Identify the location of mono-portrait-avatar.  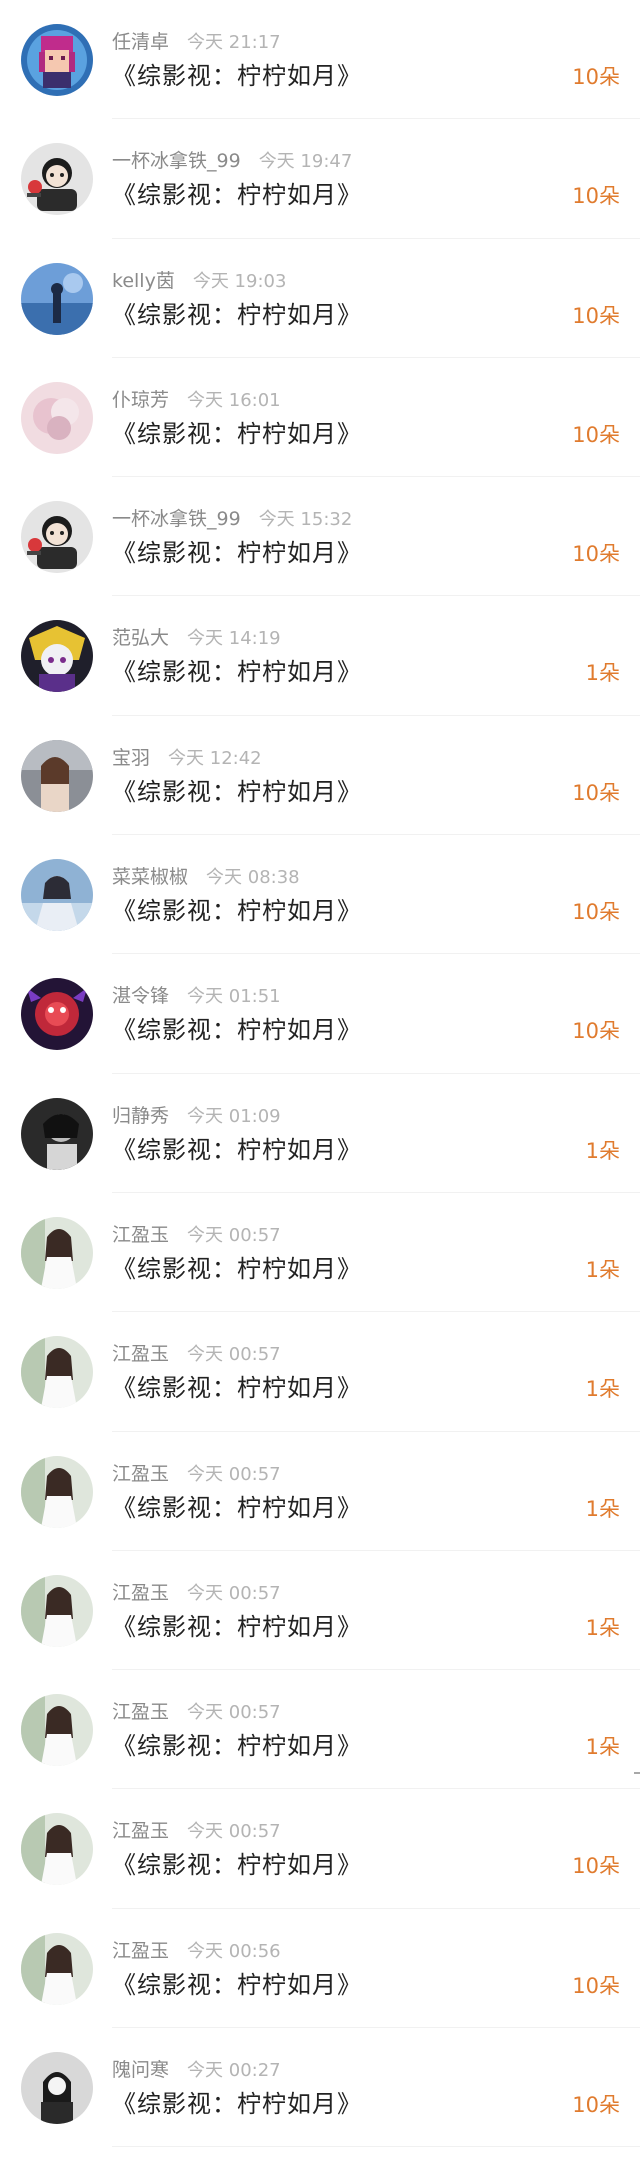
(57, 1133).